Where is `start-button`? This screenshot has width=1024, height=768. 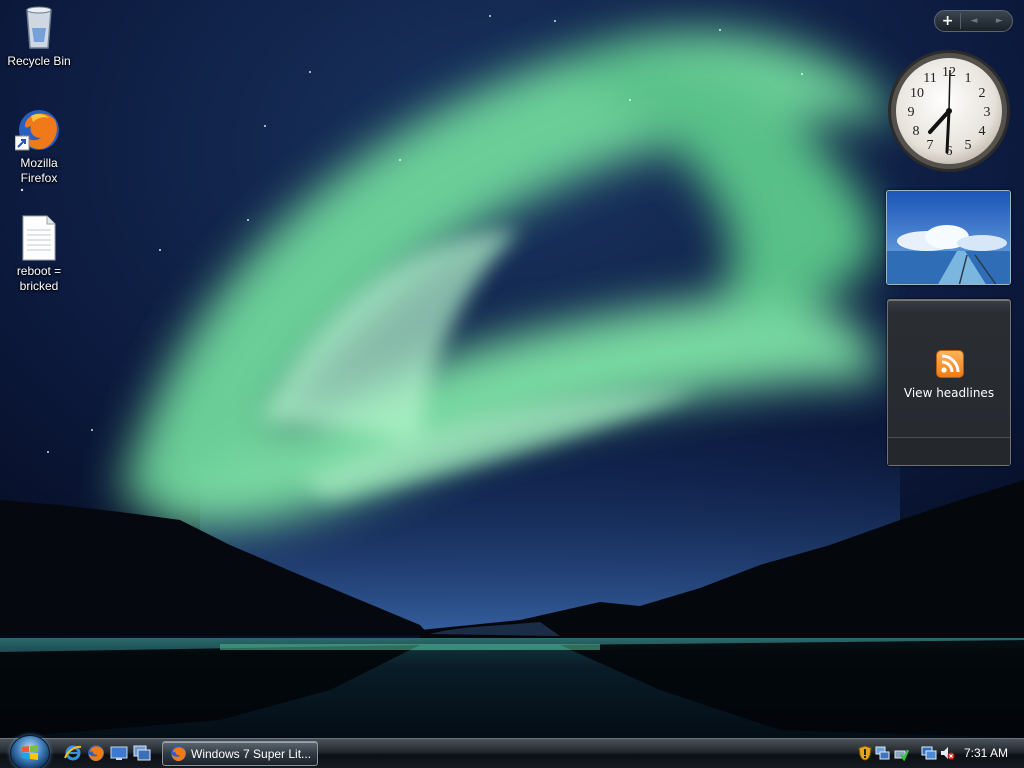 start-button is located at coordinates (30, 751).